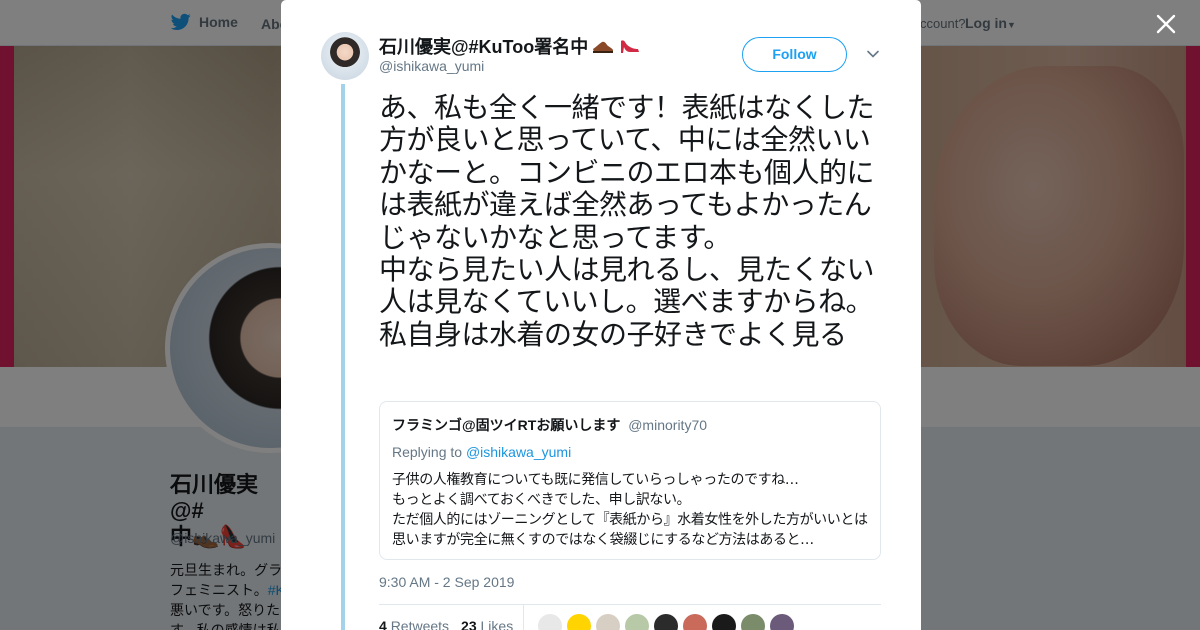 Image resolution: width=1200 pixels, height=630 pixels. Describe the element at coordinates (427, 452) in the screenshot. I see `replying-prefix: Replying to` at that location.